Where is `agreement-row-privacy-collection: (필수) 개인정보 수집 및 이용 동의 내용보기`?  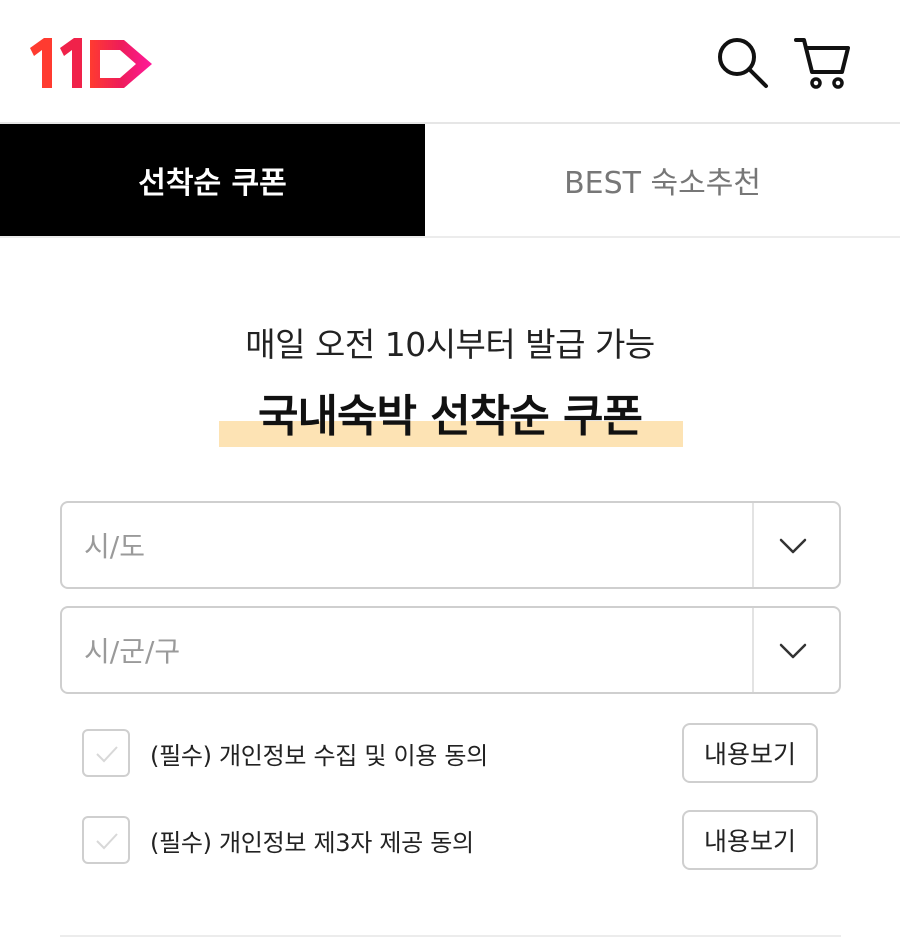 agreement-row-privacy-collection: (필수) 개인정보 수집 및 이용 동의 내용보기 is located at coordinates (452, 753).